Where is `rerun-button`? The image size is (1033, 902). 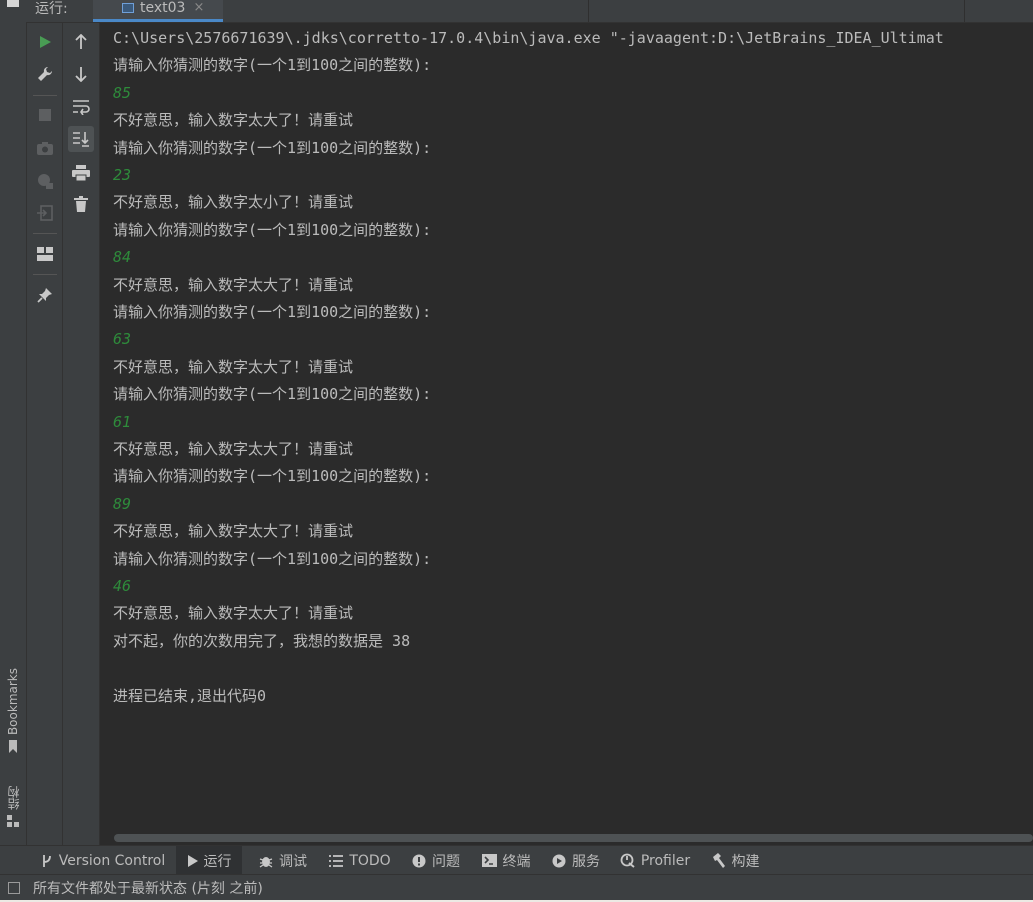
rerun-button is located at coordinates (45, 42).